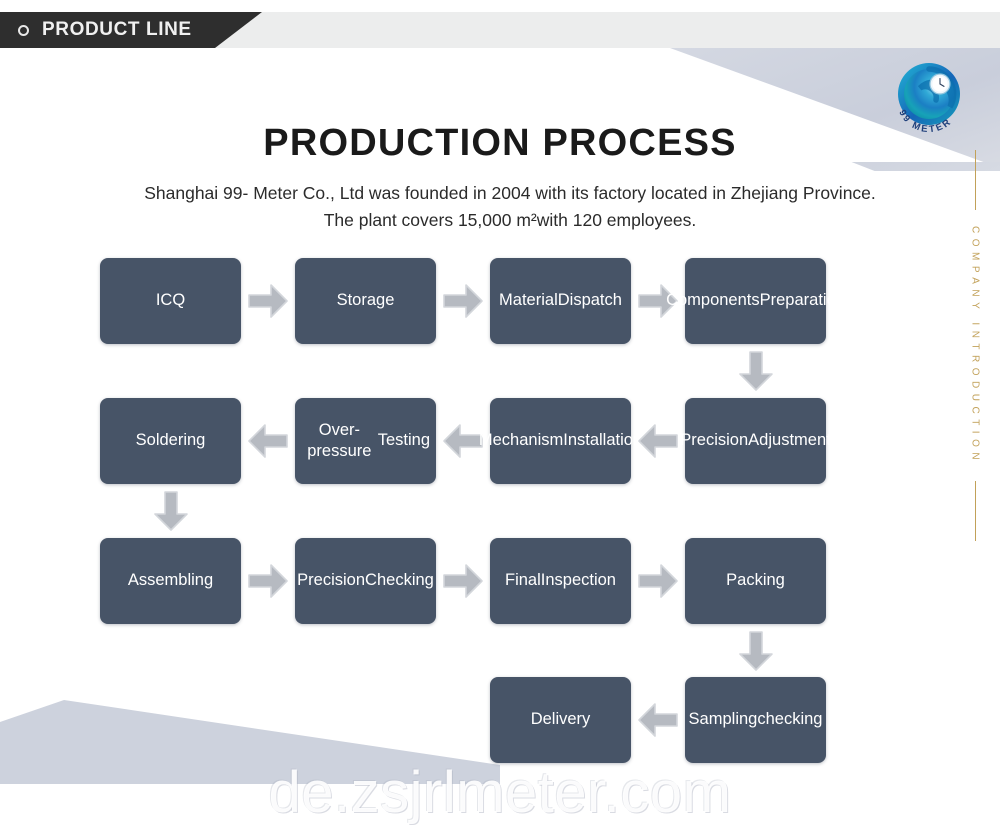 This screenshot has width=1000, height=832. I want to click on process-node-icq: ICQ, so click(170, 301).